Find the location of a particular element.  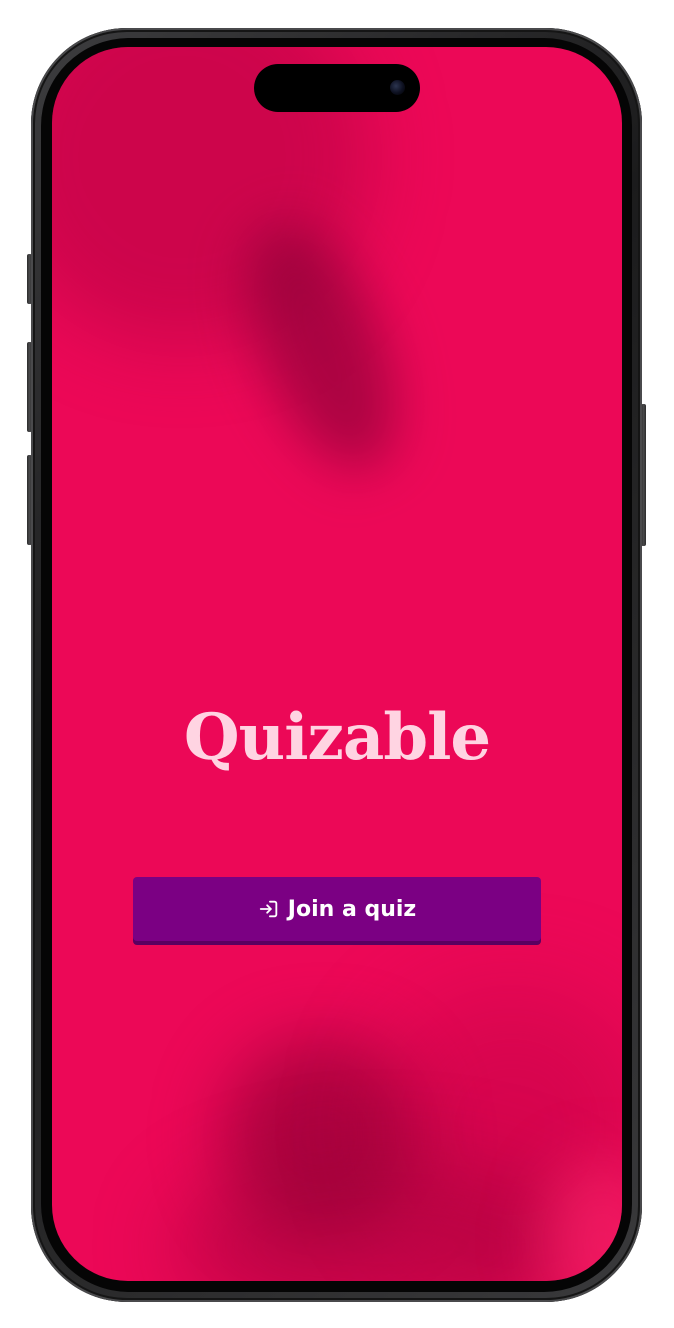

join-quiz-button: Join a quiz is located at coordinates (337, 909).